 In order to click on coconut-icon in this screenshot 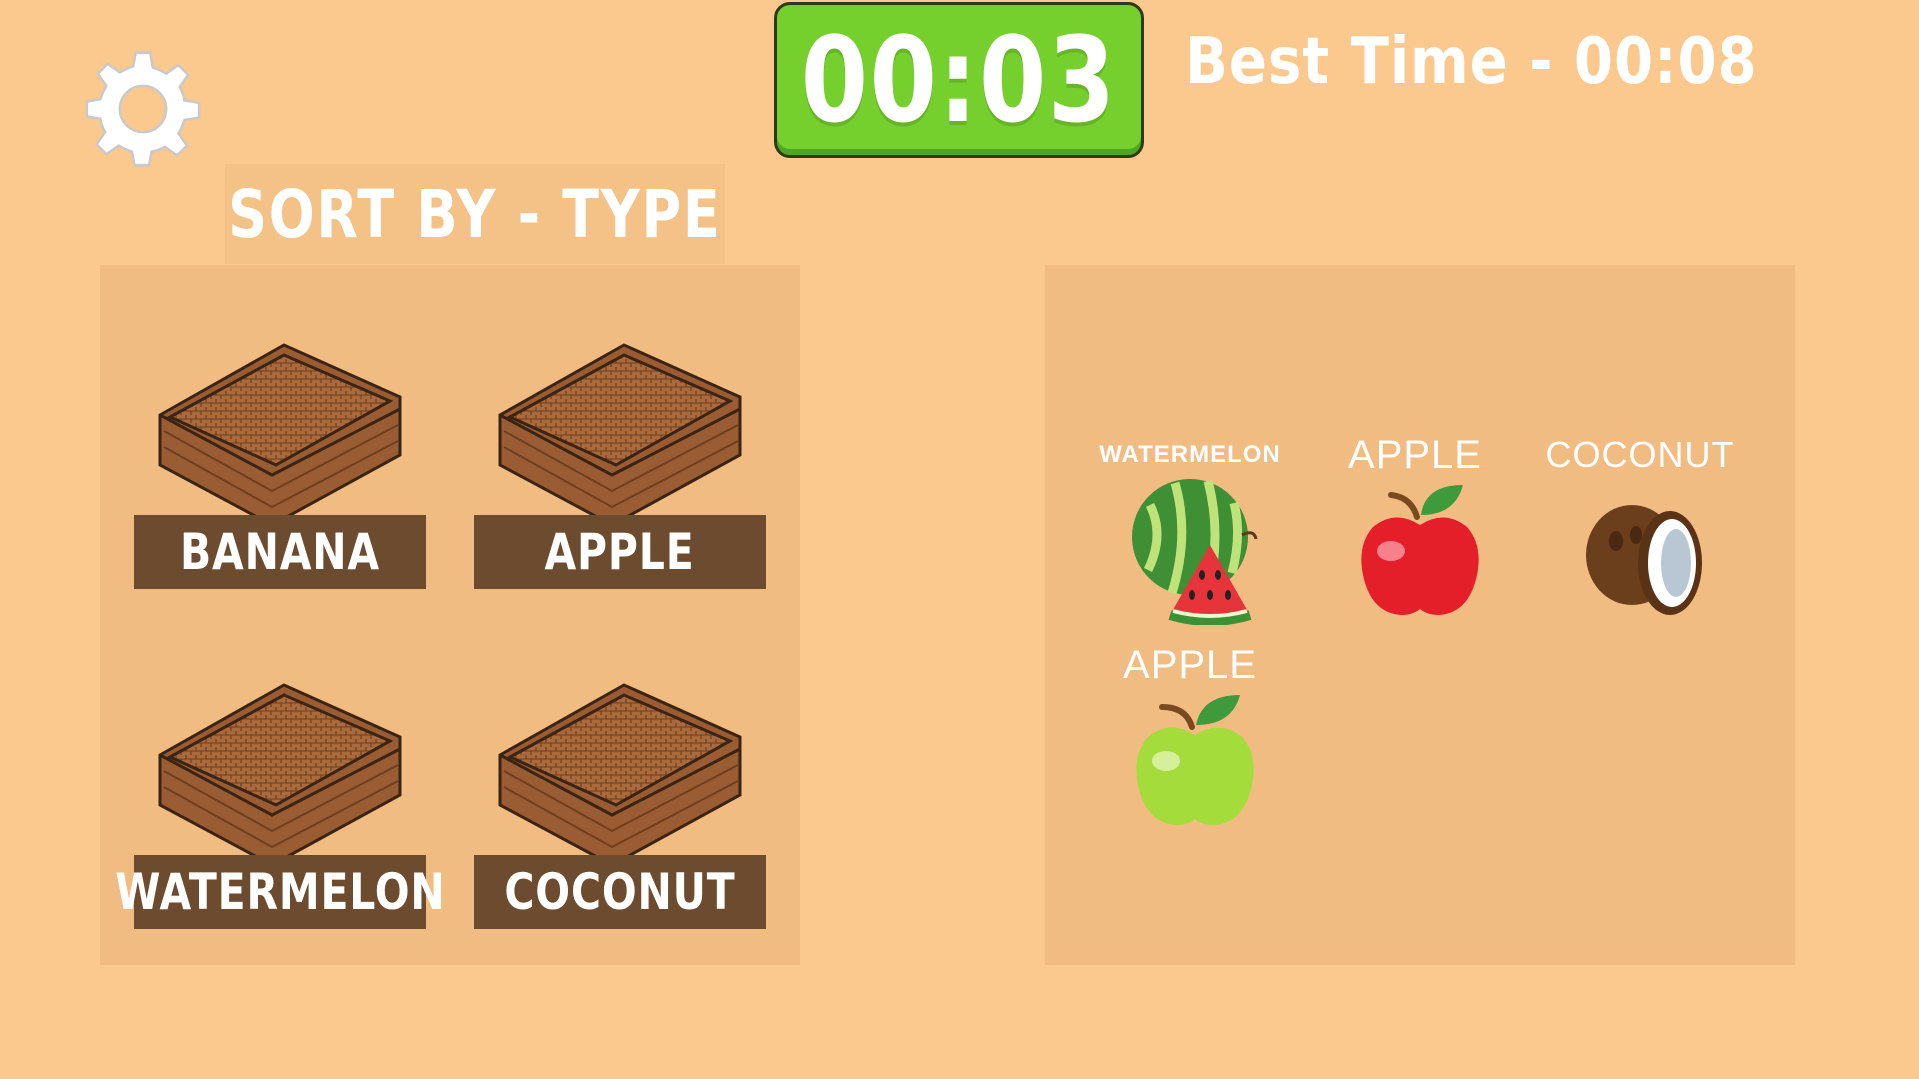, I will do `click(1644, 560)`.